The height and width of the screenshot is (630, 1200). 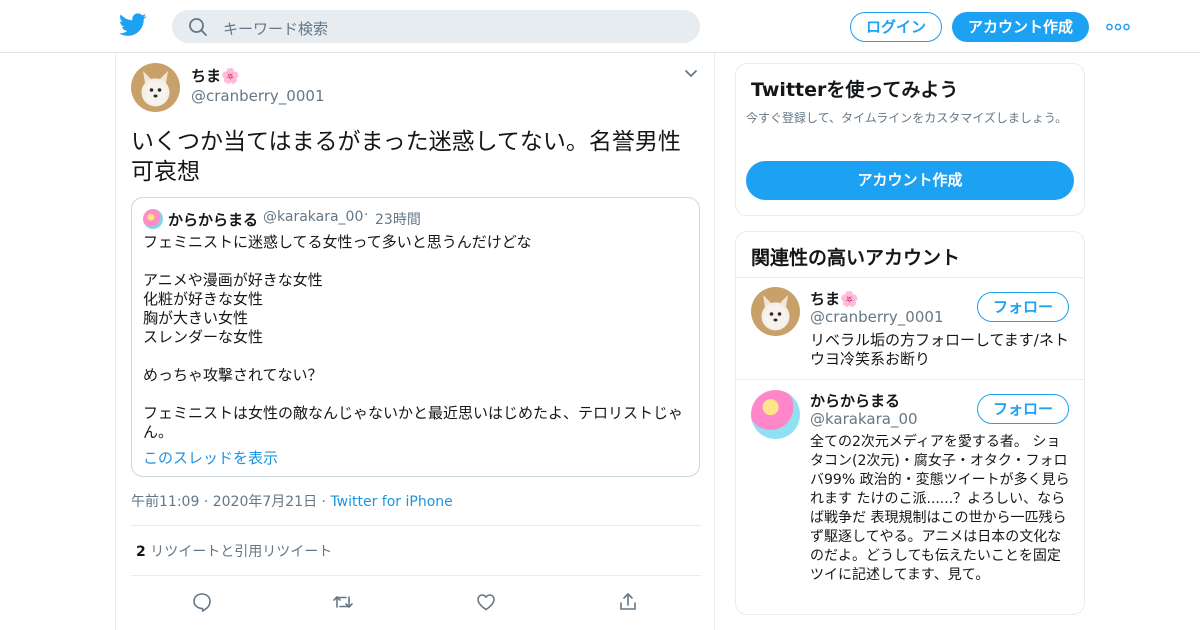 I want to click on quoted-line: スレンダーな女性, so click(x=203, y=337).